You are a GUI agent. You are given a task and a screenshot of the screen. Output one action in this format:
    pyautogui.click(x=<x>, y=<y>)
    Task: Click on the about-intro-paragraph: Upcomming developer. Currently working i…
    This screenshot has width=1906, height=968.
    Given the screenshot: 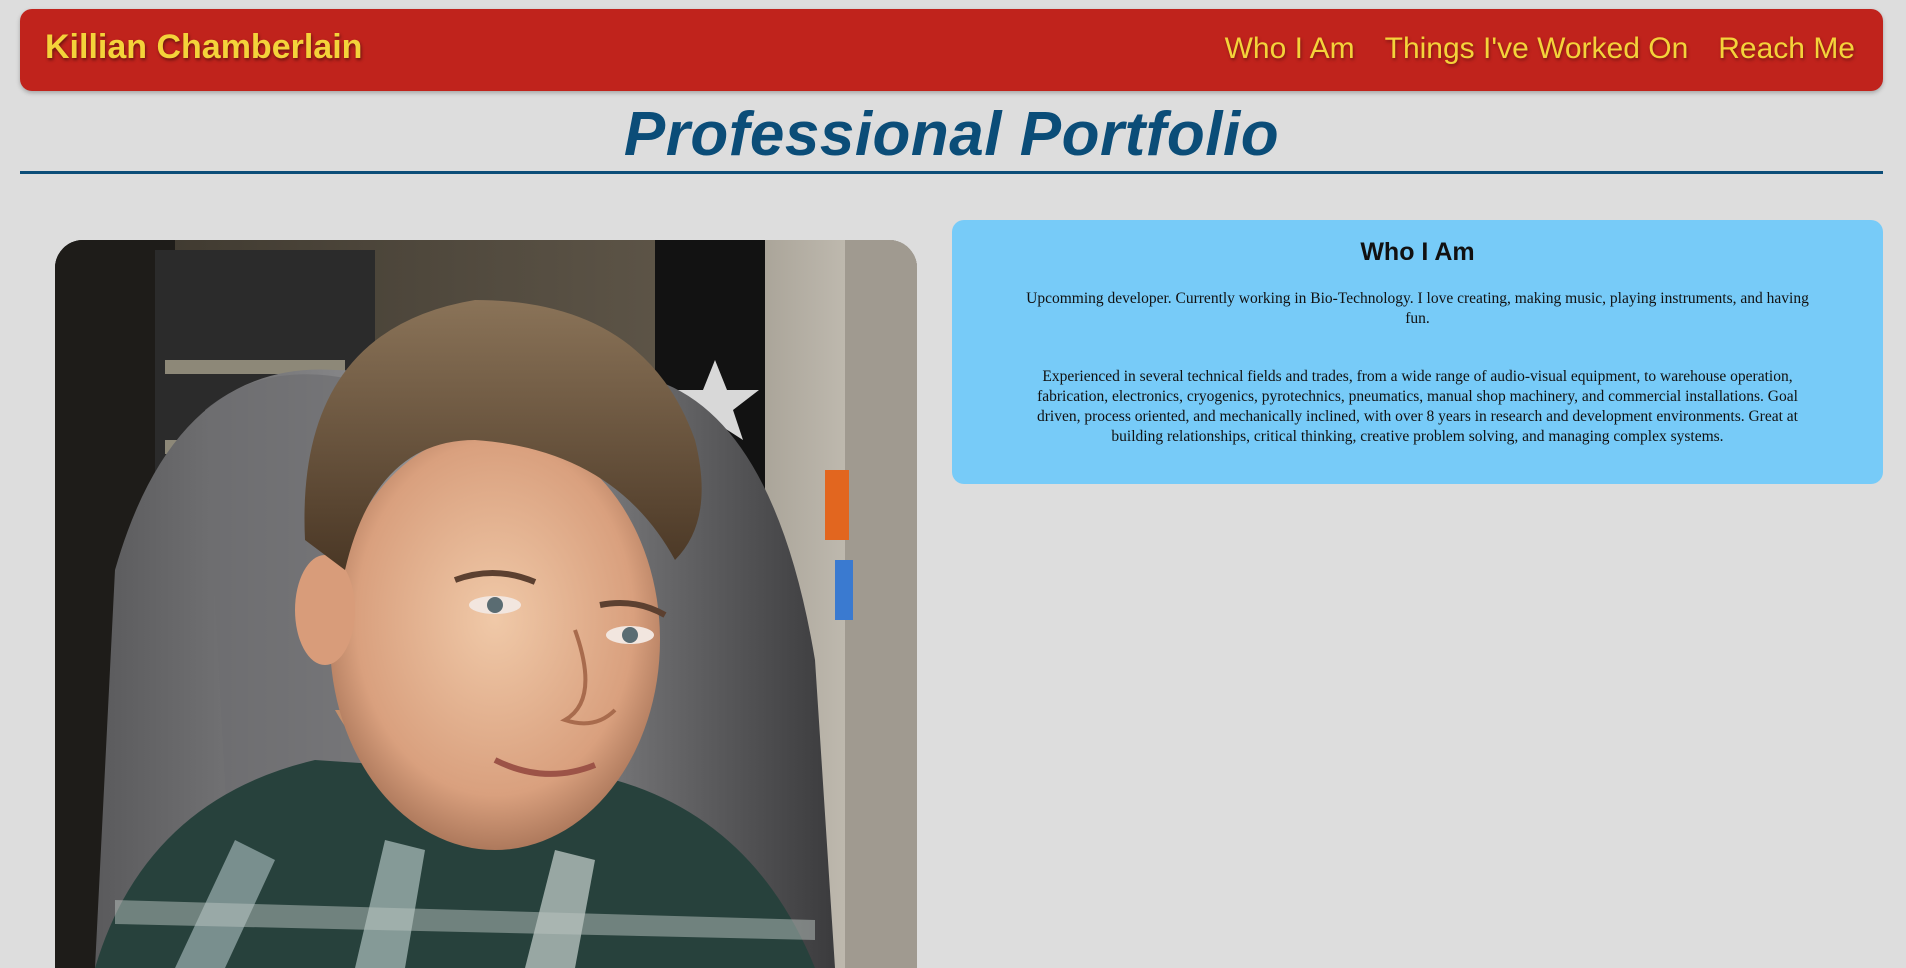 What is the action you would take?
    pyautogui.click(x=1417, y=308)
    